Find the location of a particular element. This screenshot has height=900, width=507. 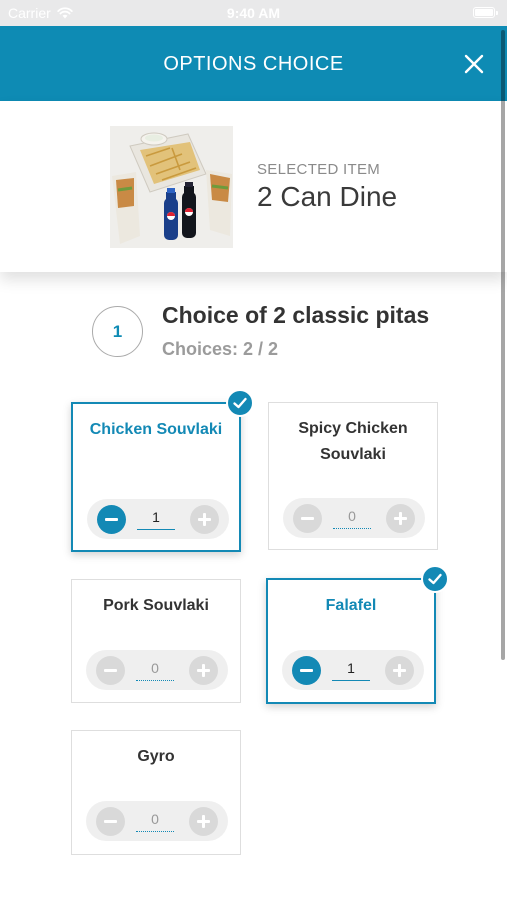

option-card-spicy-chicken-souvlaki: Spicy Chicken Souvlaki 0 is located at coordinates (353, 476).